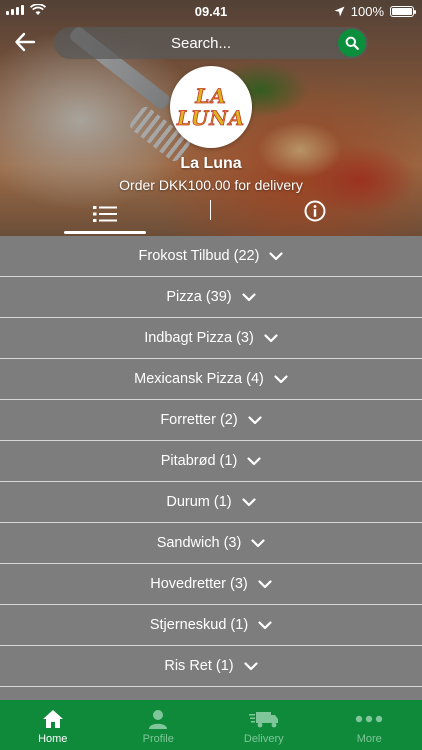 The height and width of the screenshot is (750, 422). What do you see at coordinates (199, 543) in the screenshot?
I see `category-label: Sandwich (3)` at bounding box center [199, 543].